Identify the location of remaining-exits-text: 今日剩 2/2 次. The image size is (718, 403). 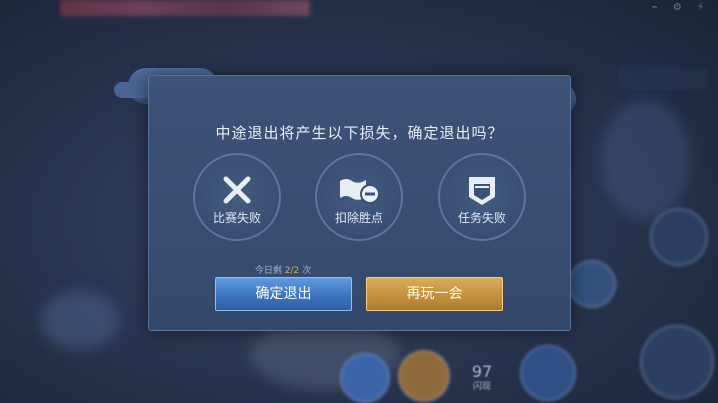
(283, 269).